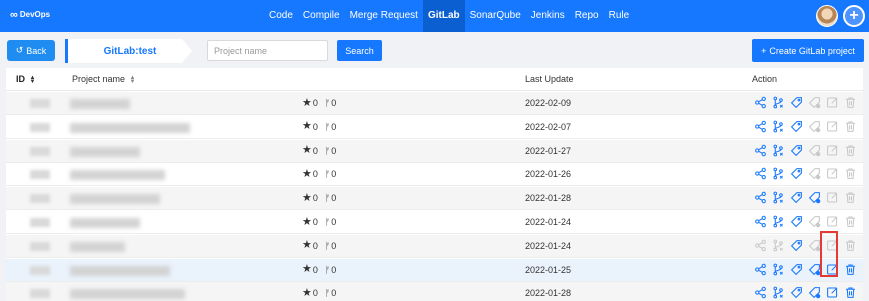 This screenshot has height=301, width=869. Describe the element at coordinates (434, 127) in the screenshot. I see `table-row: ★ 0 ᚠ 0 2022-02-07` at that location.